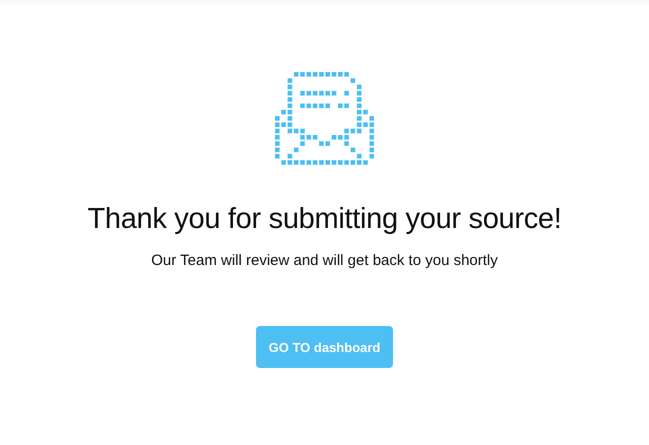  I want to click on envelope-icon, so click(324, 118).